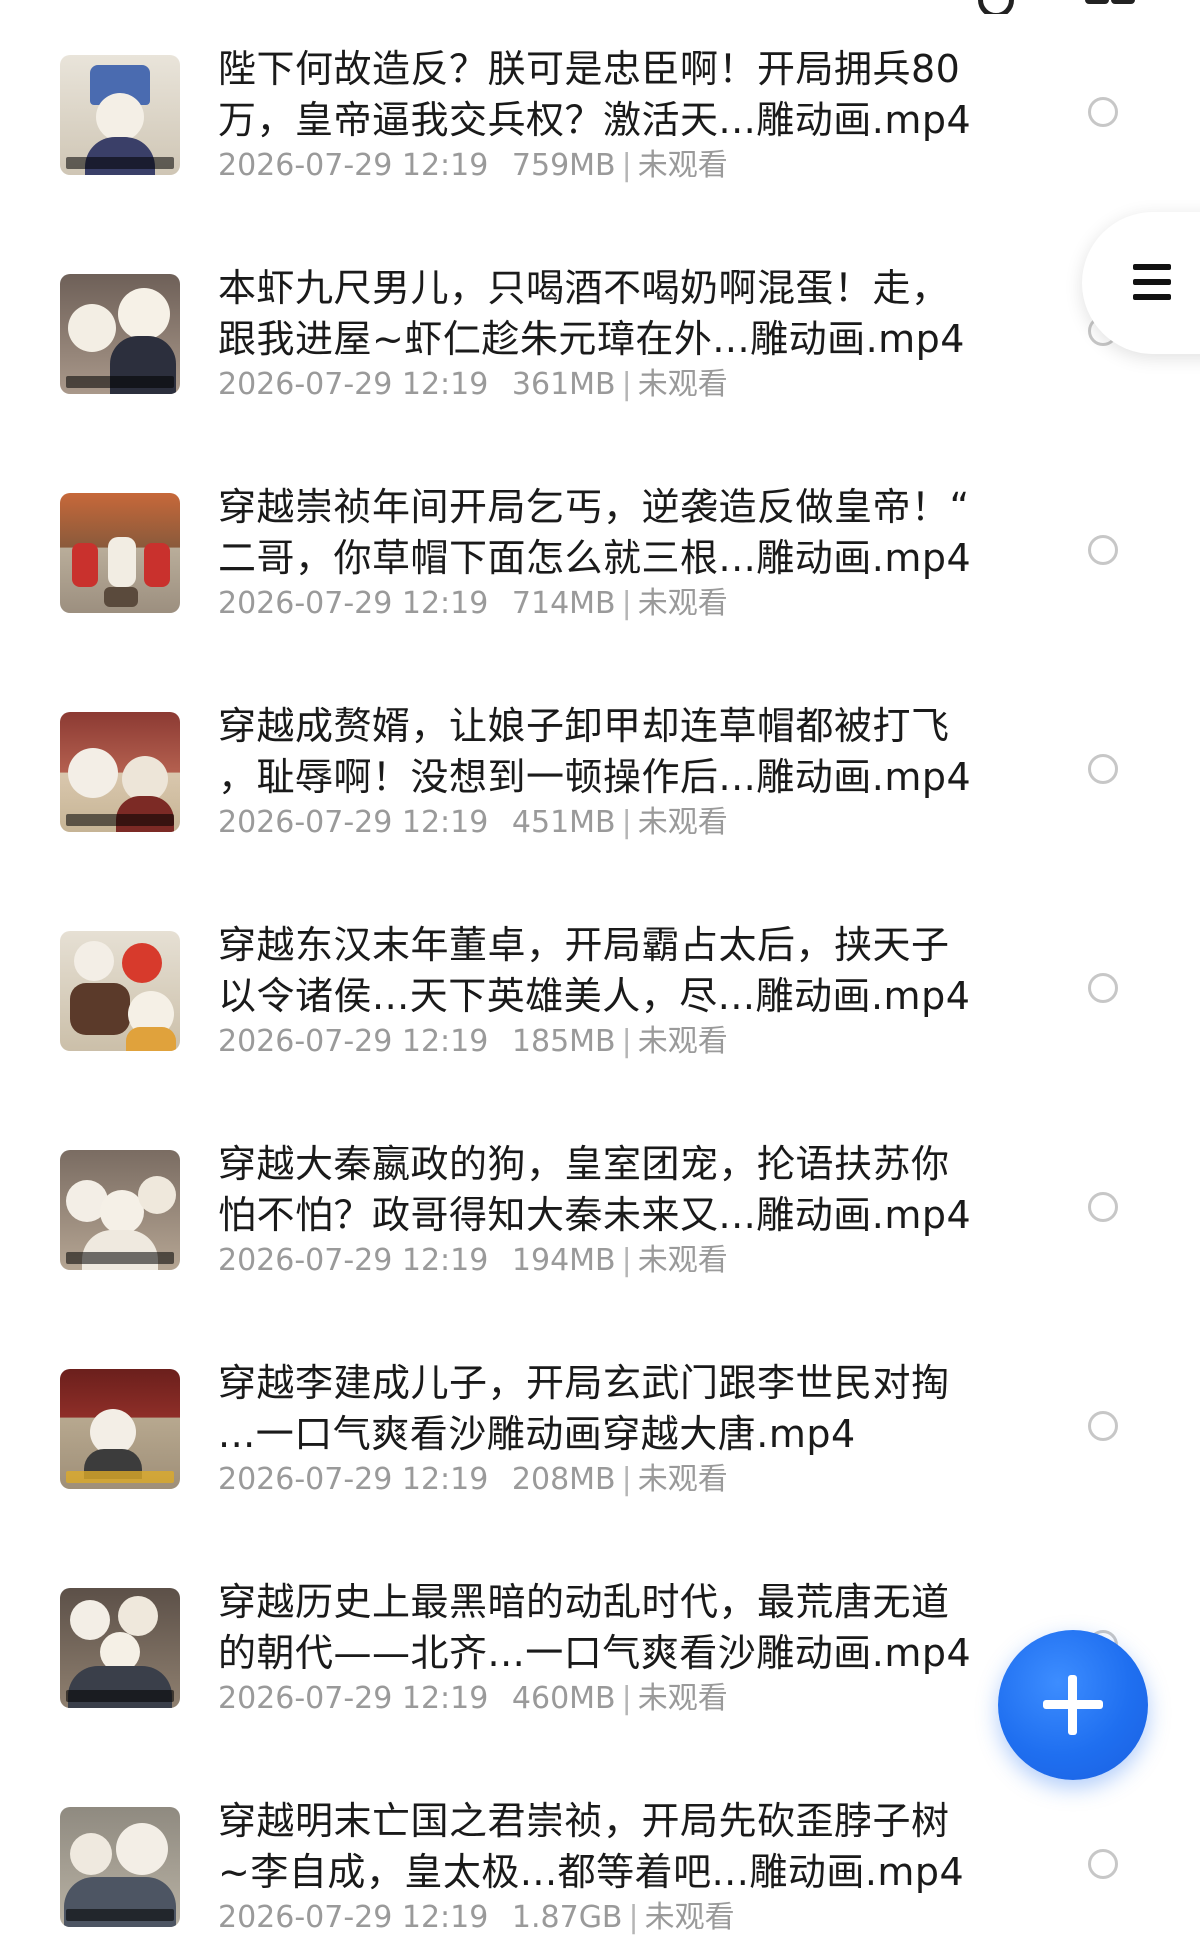 The image size is (1200, 1951). I want to click on size-text: 208MB, so click(563, 1479).